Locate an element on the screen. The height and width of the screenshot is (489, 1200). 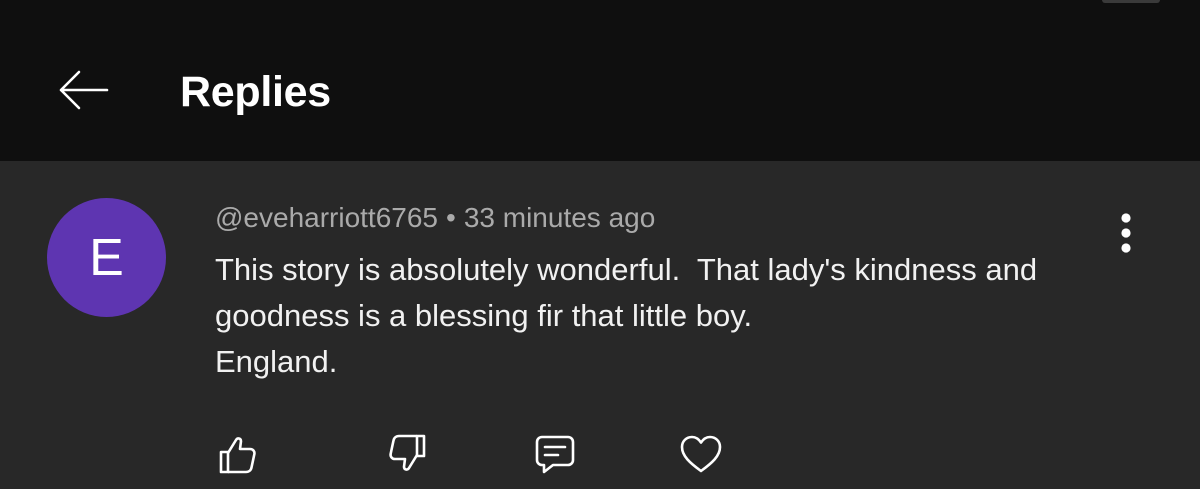
more-vertical-icon is located at coordinates (1126, 233).